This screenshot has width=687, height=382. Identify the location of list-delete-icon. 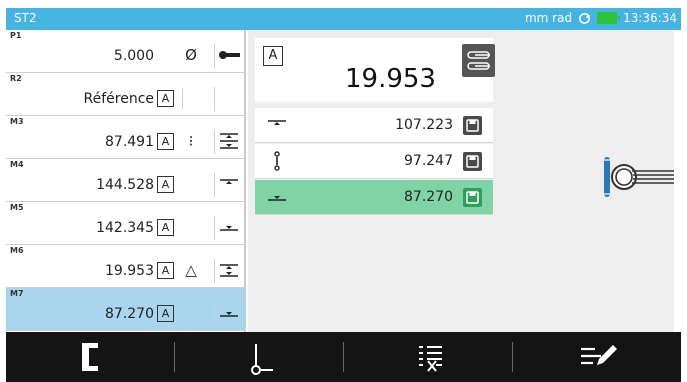
(430, 359).